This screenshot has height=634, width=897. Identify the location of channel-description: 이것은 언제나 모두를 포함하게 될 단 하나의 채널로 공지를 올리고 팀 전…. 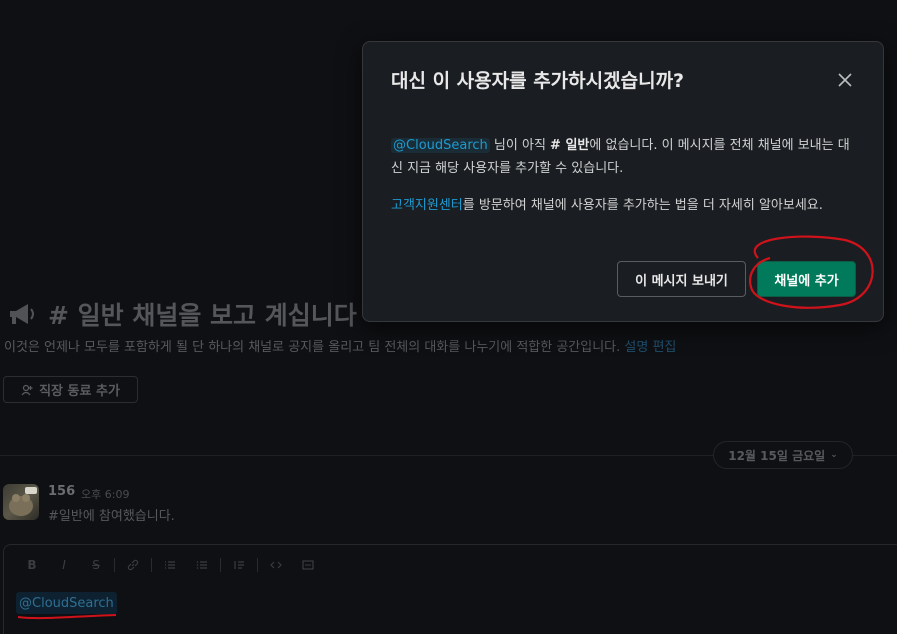
(340, 347).